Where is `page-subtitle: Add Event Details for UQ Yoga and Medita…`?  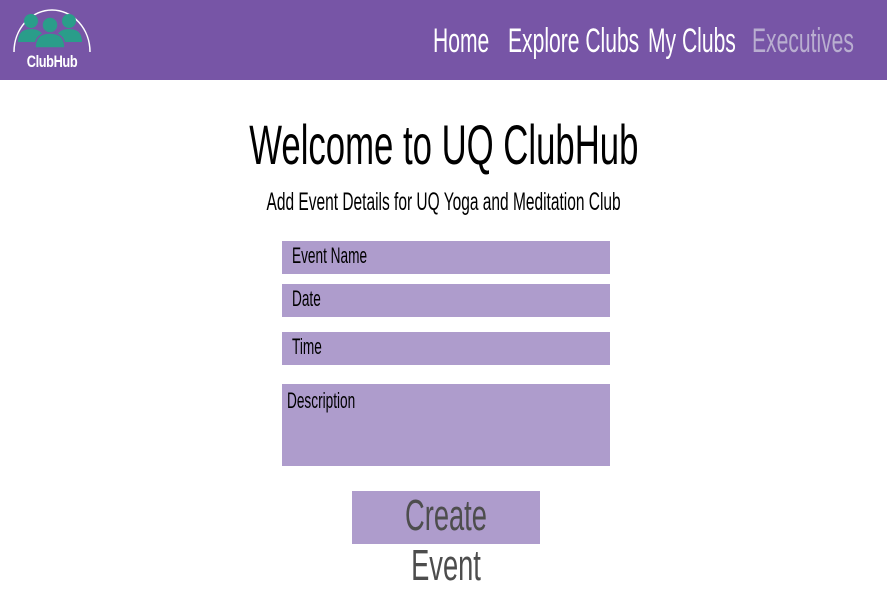
page-subtitle: Add Event Details for UQ Yoga and Medita… is located at coordinates (443, 202).